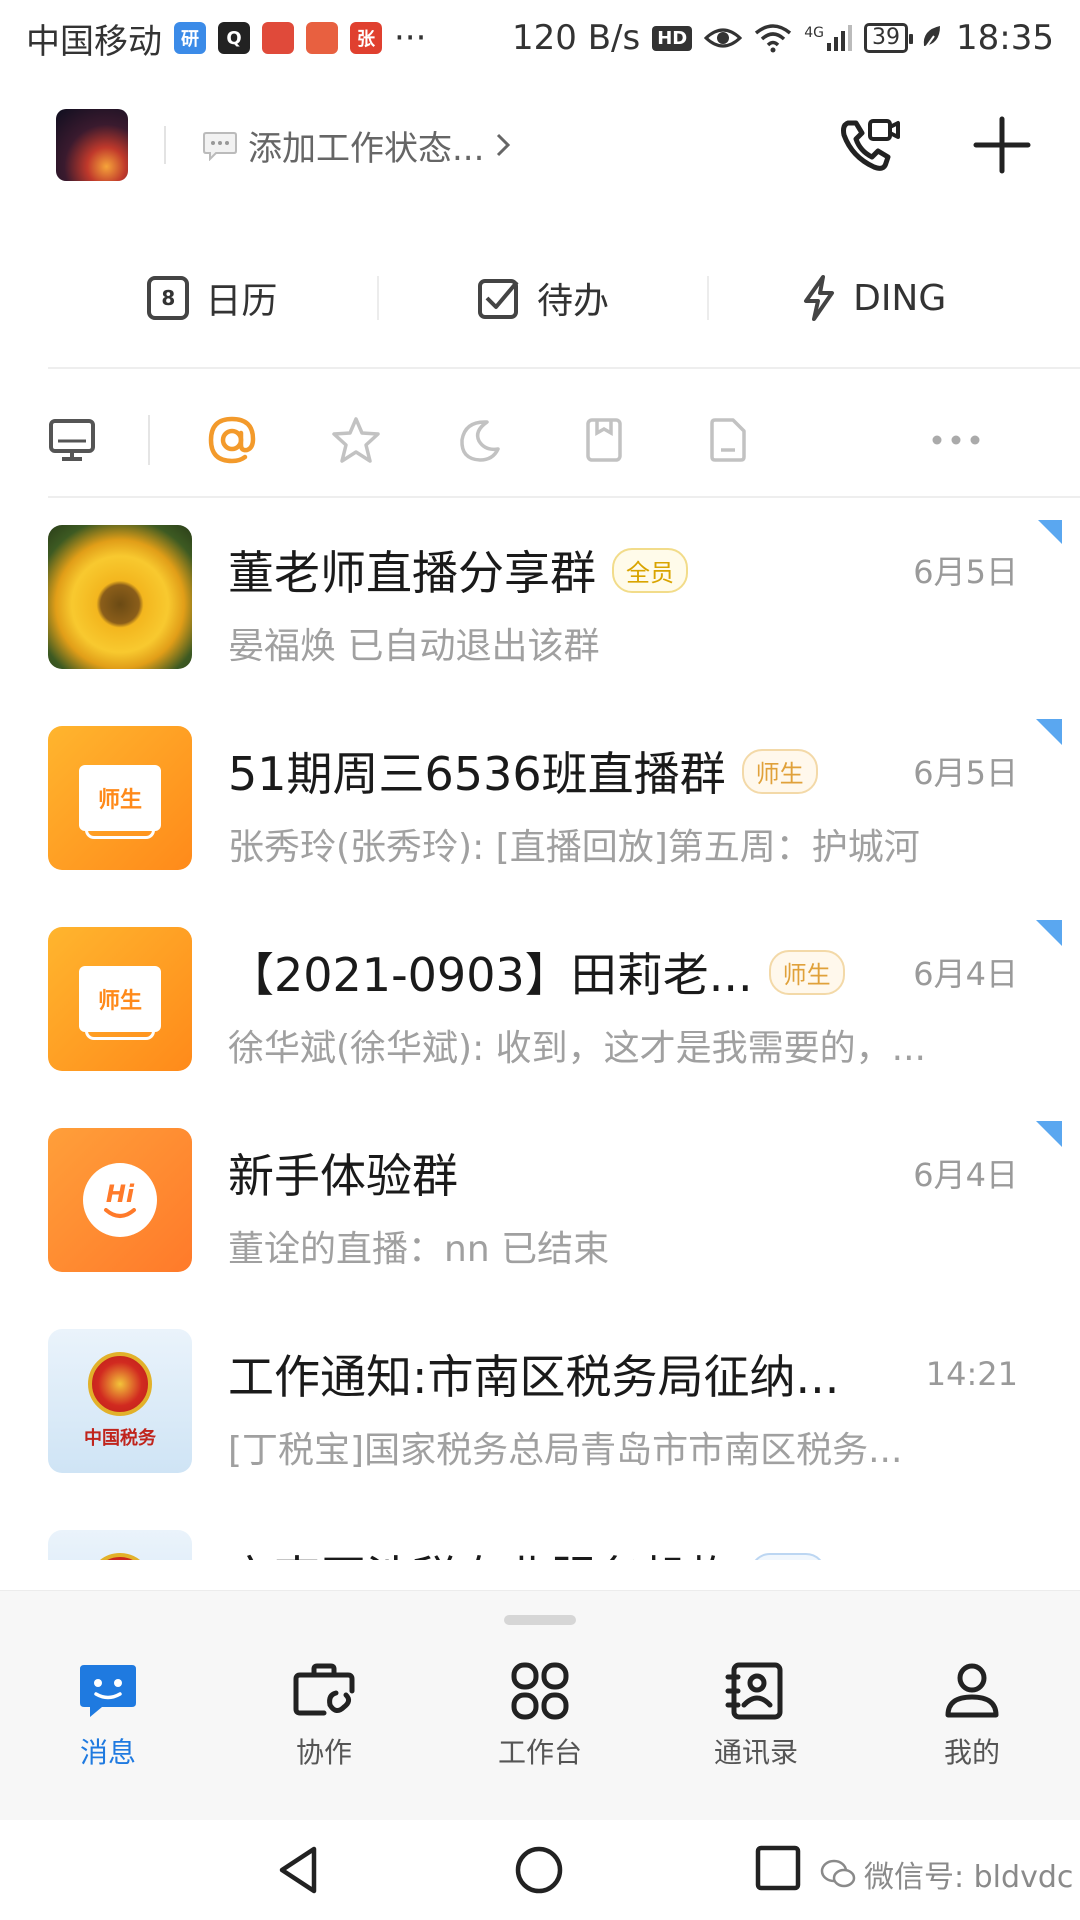 The width and height of the screenshot is (1080, 1920). Describe the element at coordinates (969, 1877) in the screenshot. I see `watermark-text: 微信号: bldvdc` at that location.